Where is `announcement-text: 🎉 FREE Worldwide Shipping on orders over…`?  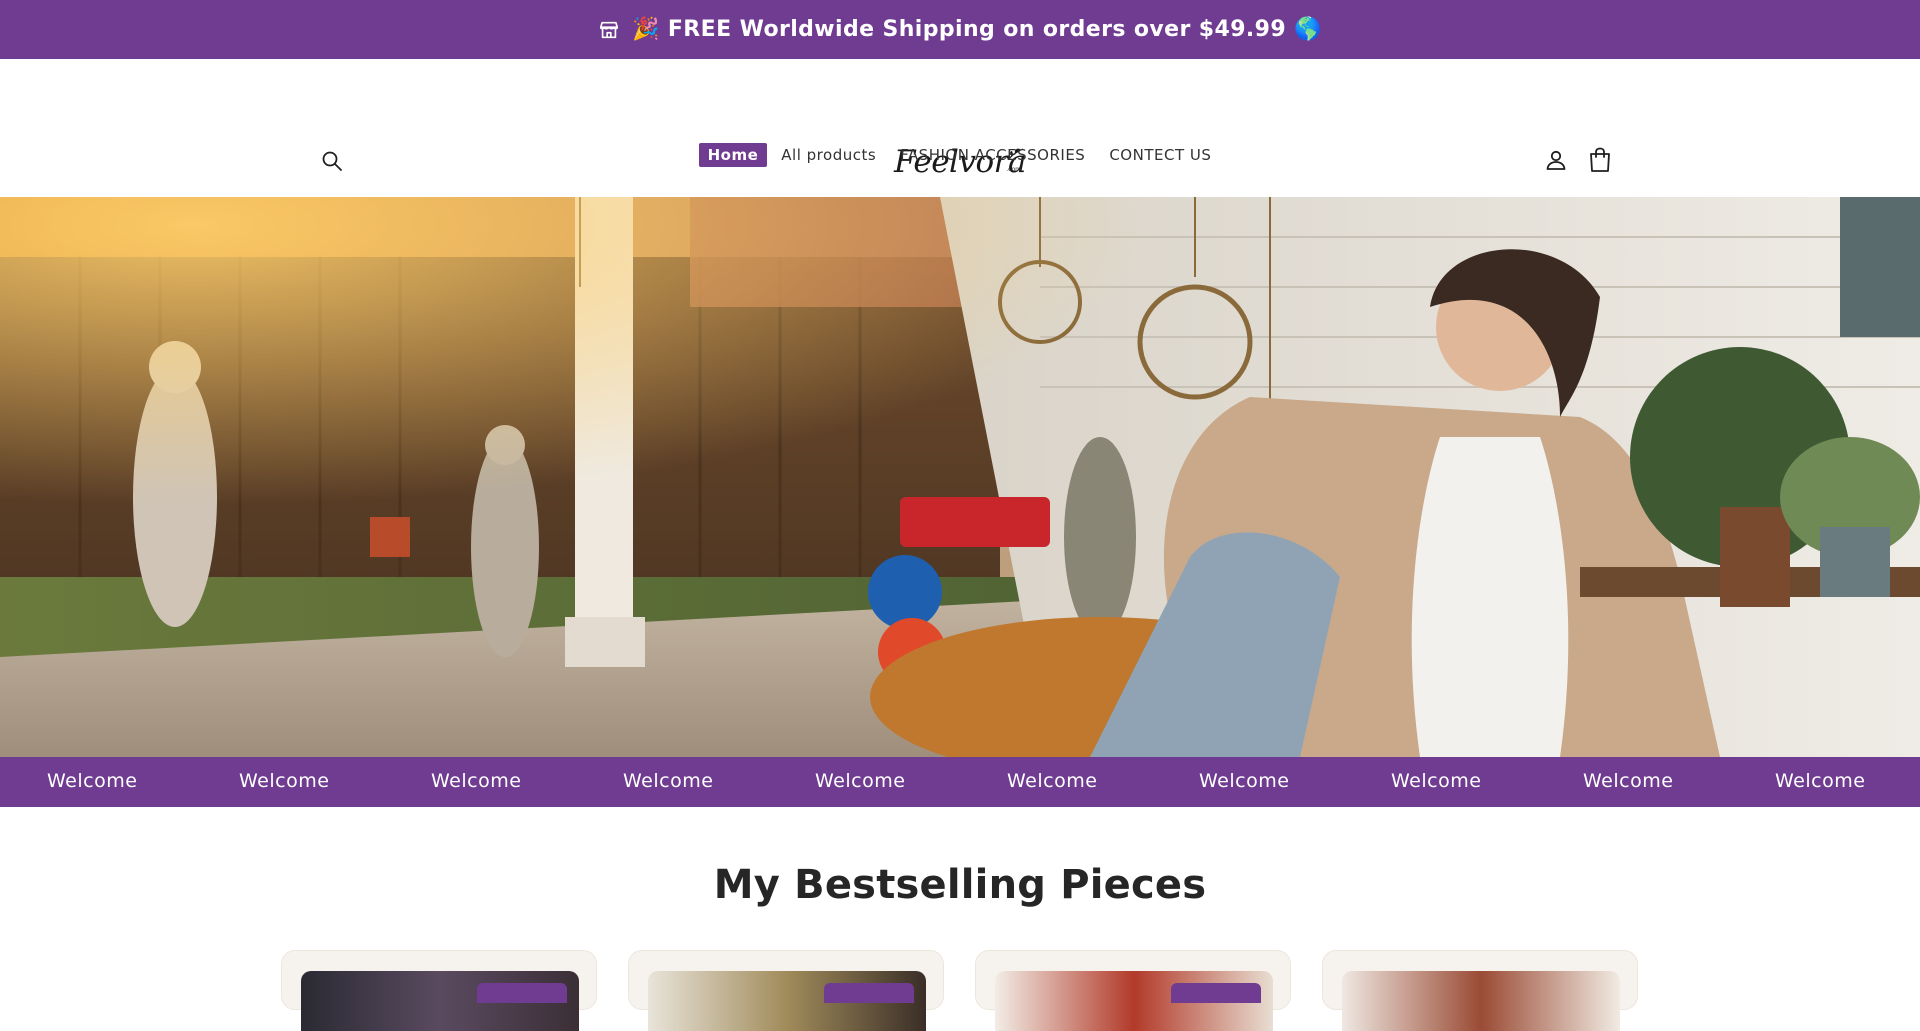 announcement-text: 🎉 FREE Worldwide Shipping on orders over… is located at coordinates (977, 29).